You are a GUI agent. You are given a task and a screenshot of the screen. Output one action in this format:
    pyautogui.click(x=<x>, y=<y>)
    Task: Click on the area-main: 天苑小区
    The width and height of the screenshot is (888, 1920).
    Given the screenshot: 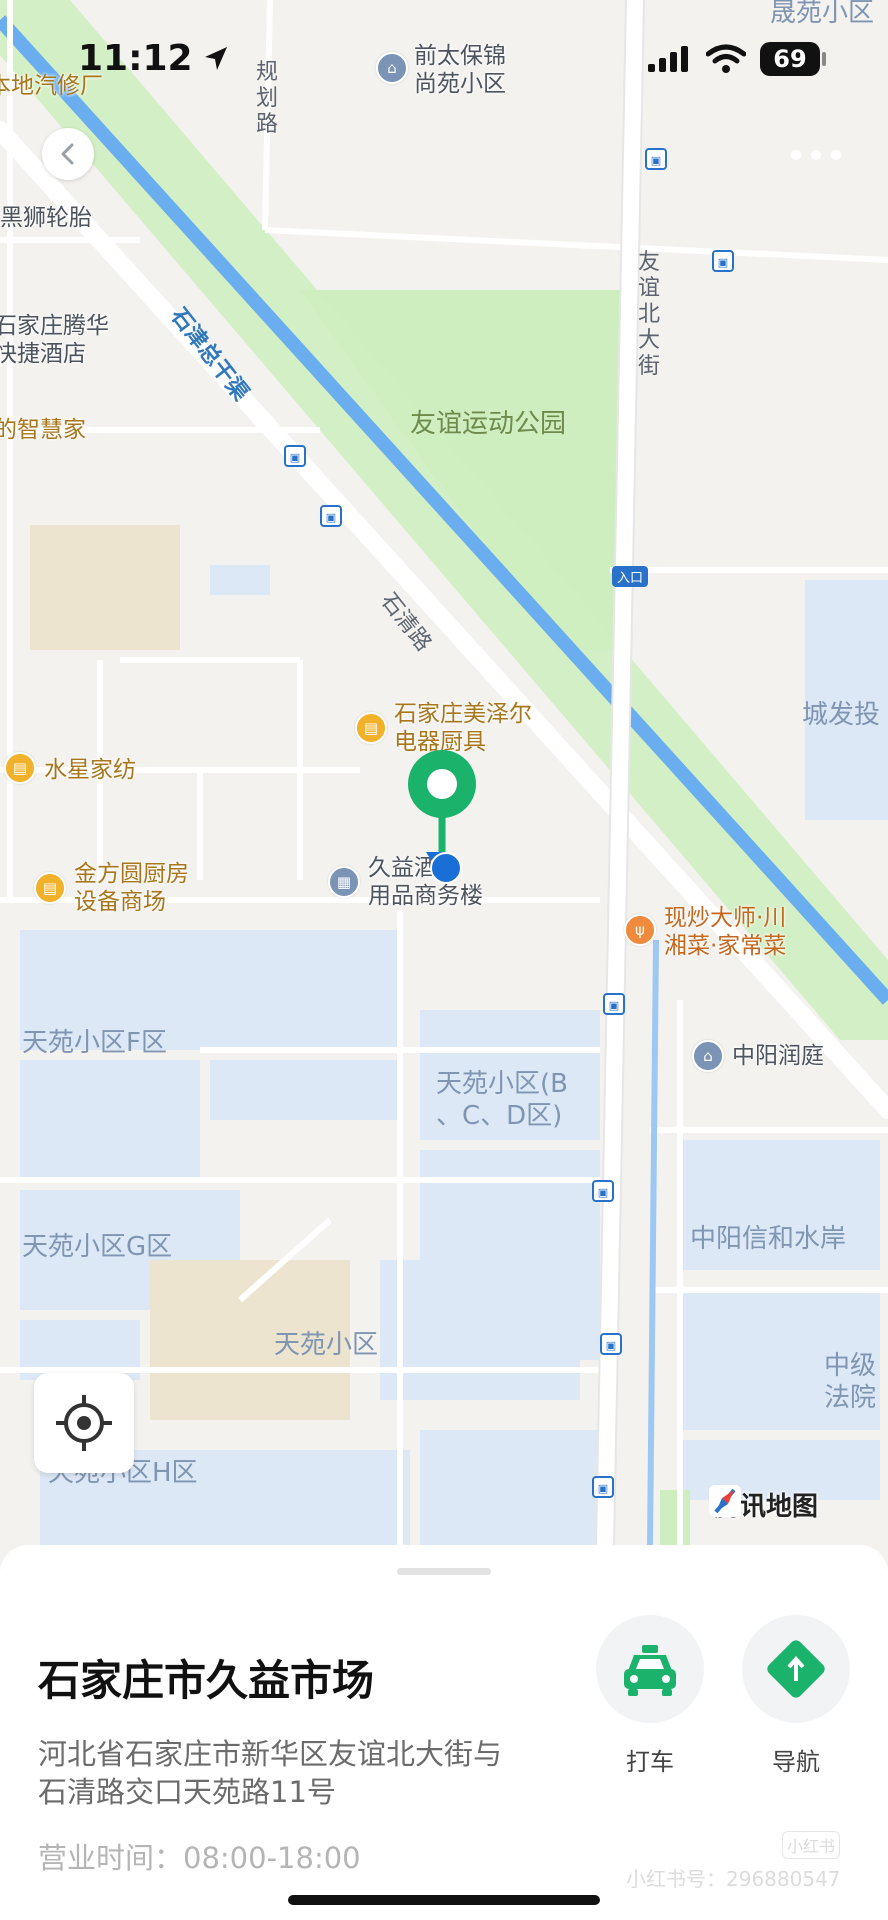 What is the action you would take?
    pyautogui.click(x=326, y=1345)
    